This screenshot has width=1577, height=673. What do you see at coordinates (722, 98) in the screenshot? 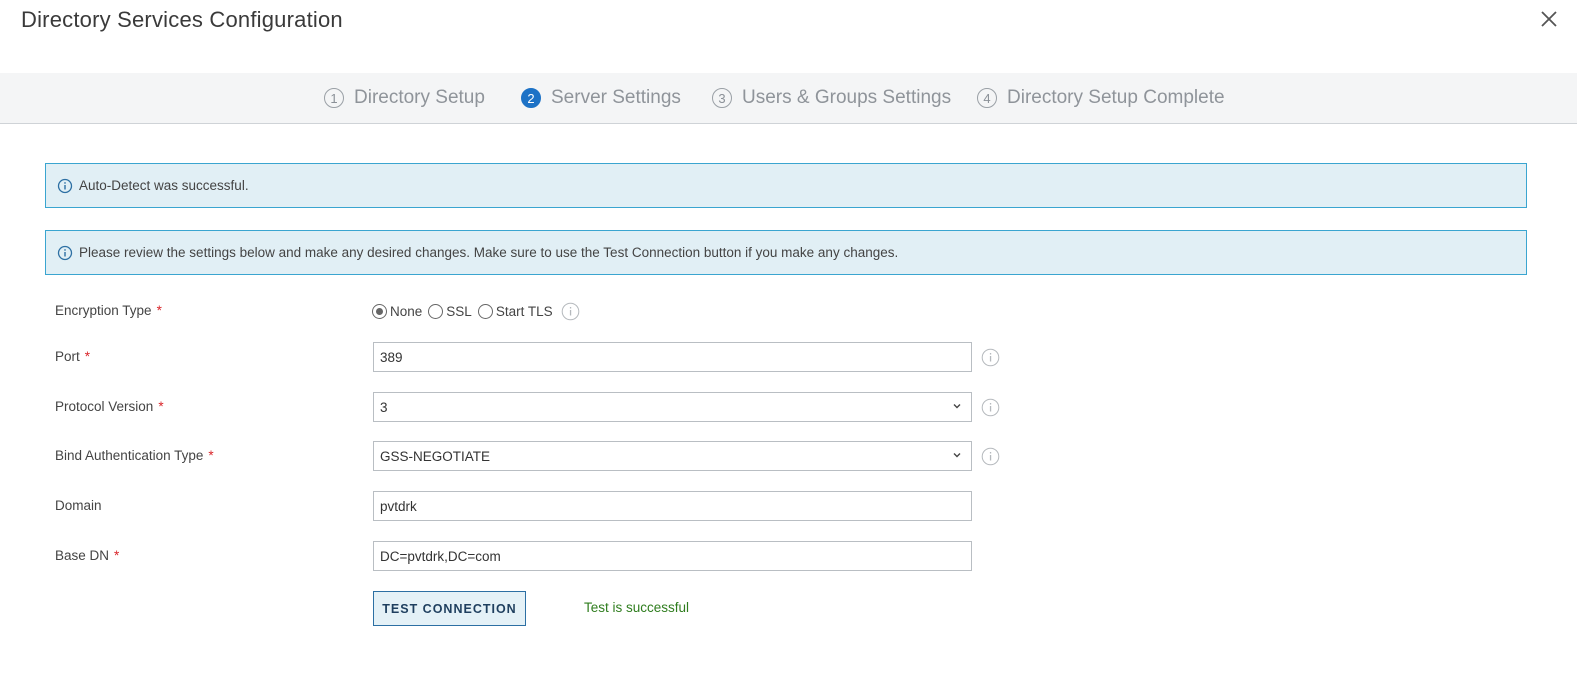
I see `step-number: 3` at bounding box center [722, 98].